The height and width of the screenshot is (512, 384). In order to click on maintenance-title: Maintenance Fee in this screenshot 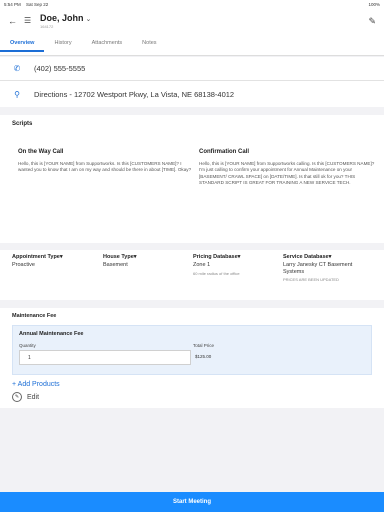, I will do `click(34, 316)`.